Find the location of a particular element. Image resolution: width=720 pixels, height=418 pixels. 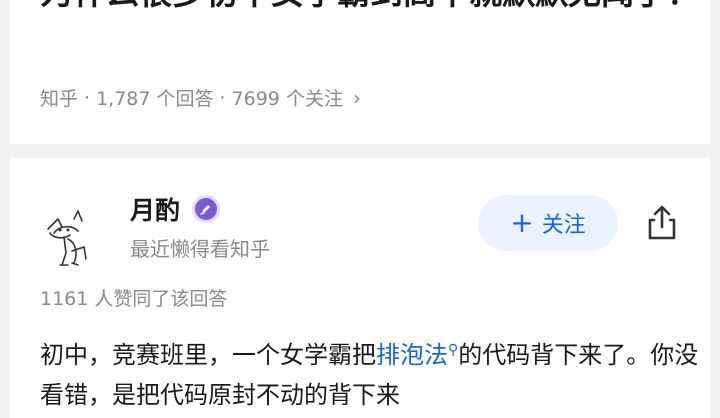

likes-count: 1161 人赞同了该回答 is located at coordinates (134, 299).